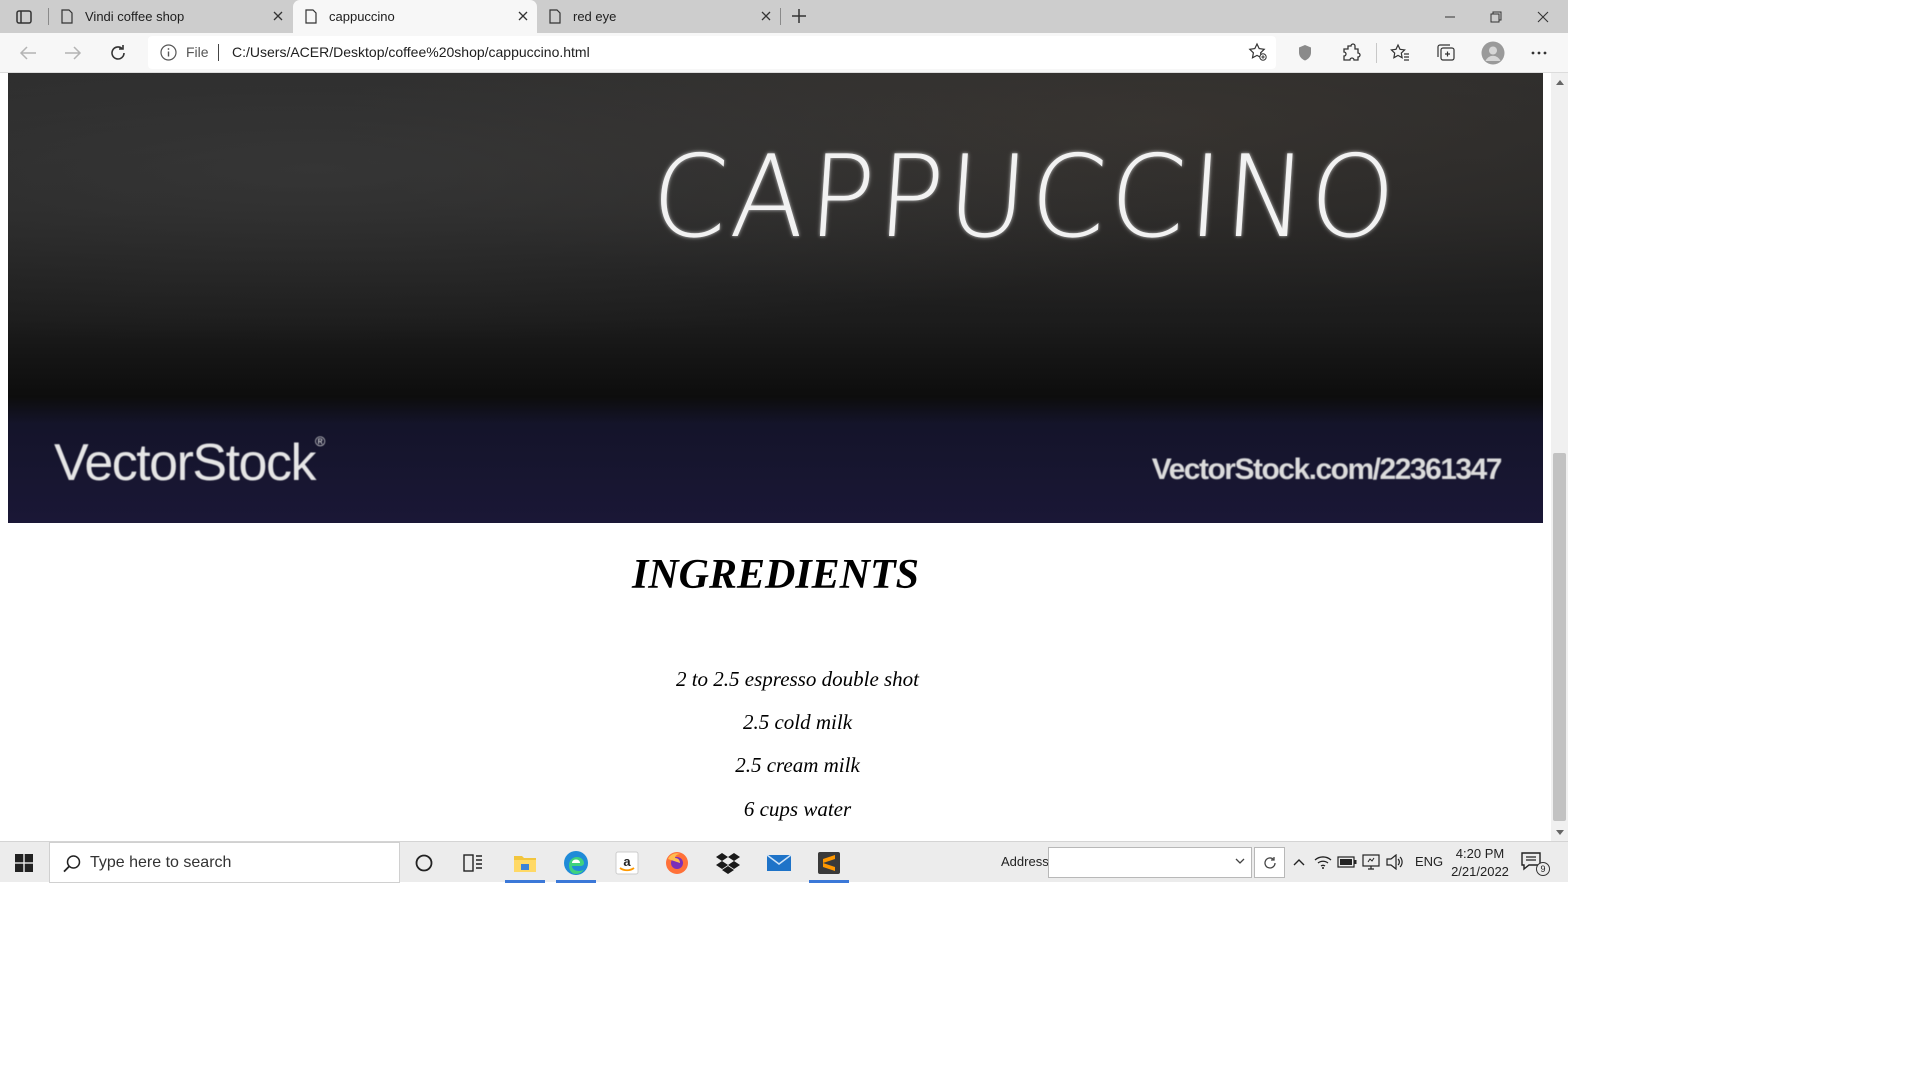 The image size is (1920, 1080). What do you see at coordinates (780, 16) in the screenshot?
I see `tab-separator` at bounding box center [780, 16].